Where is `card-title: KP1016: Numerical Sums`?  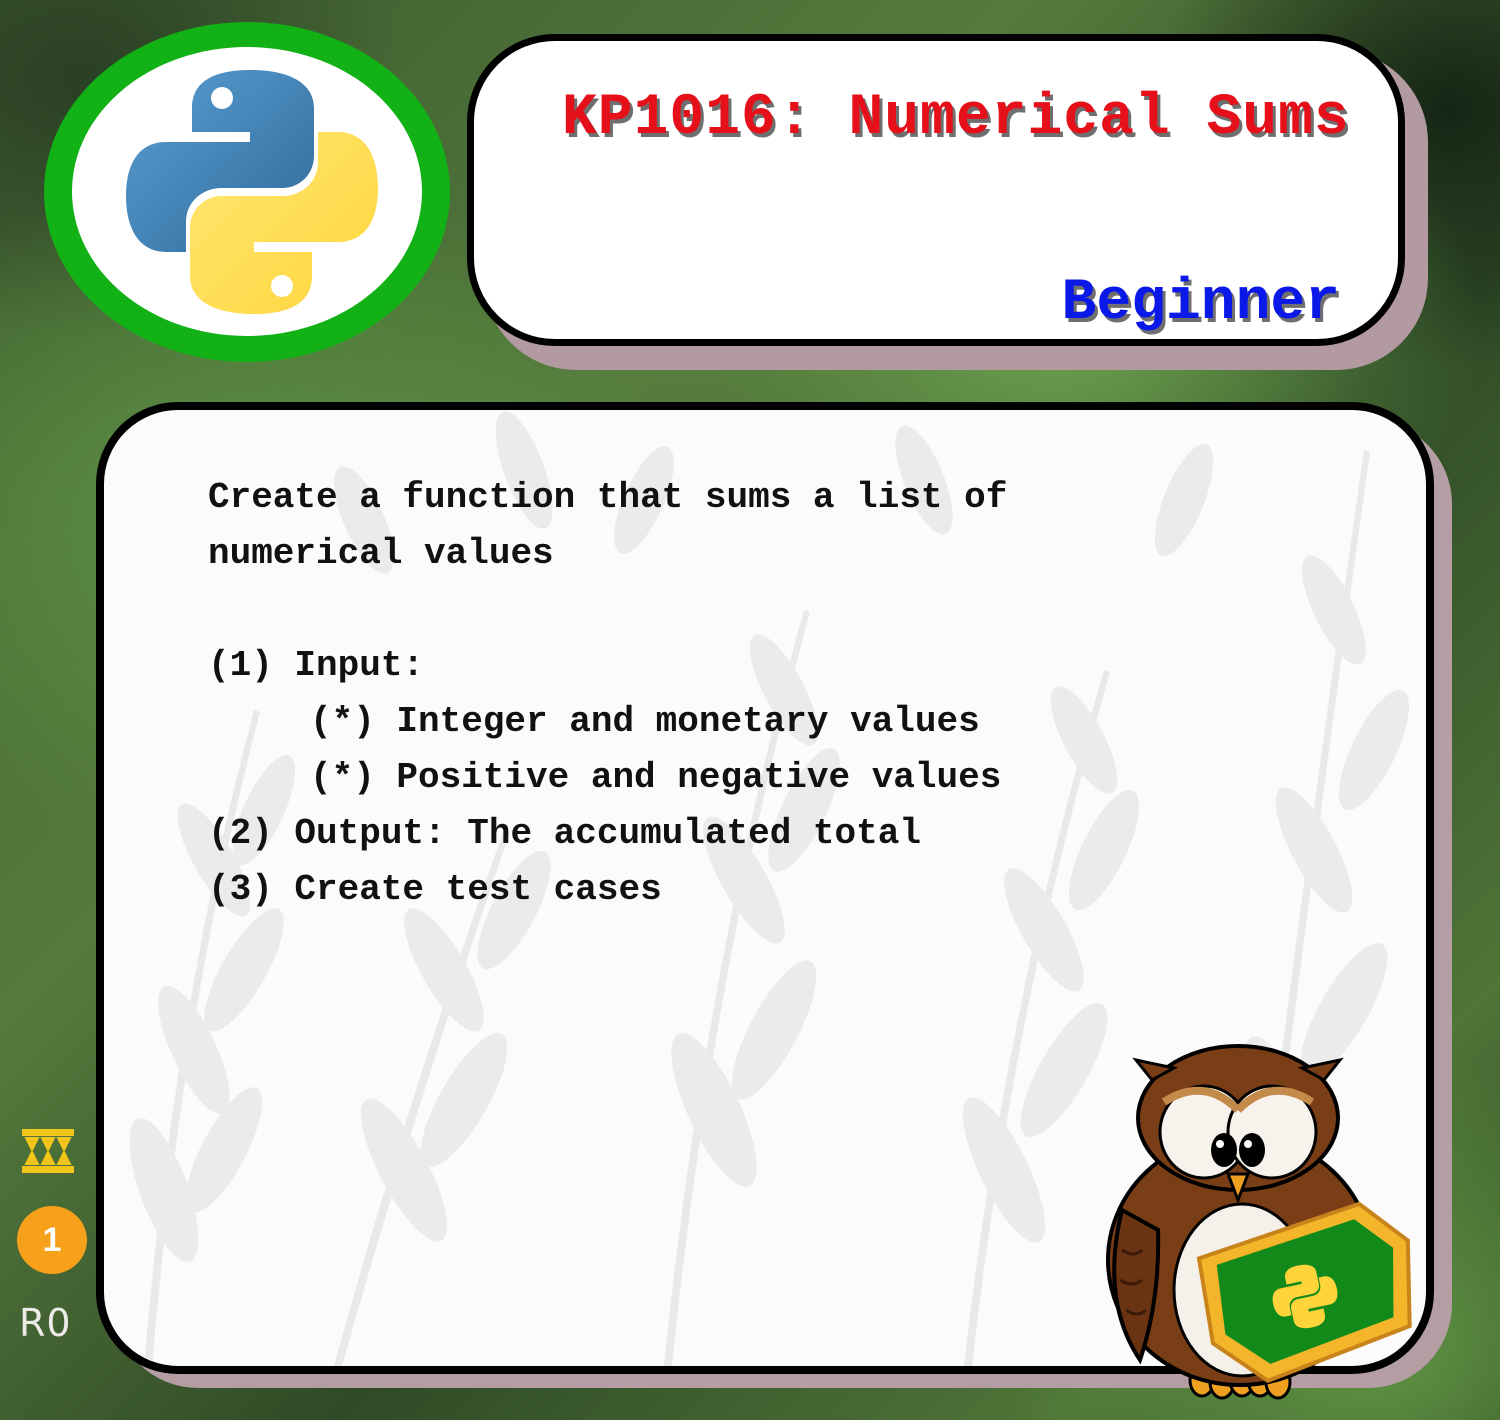
card-title: KP1016: Numerical Sums is located at coordinates (956, 118).